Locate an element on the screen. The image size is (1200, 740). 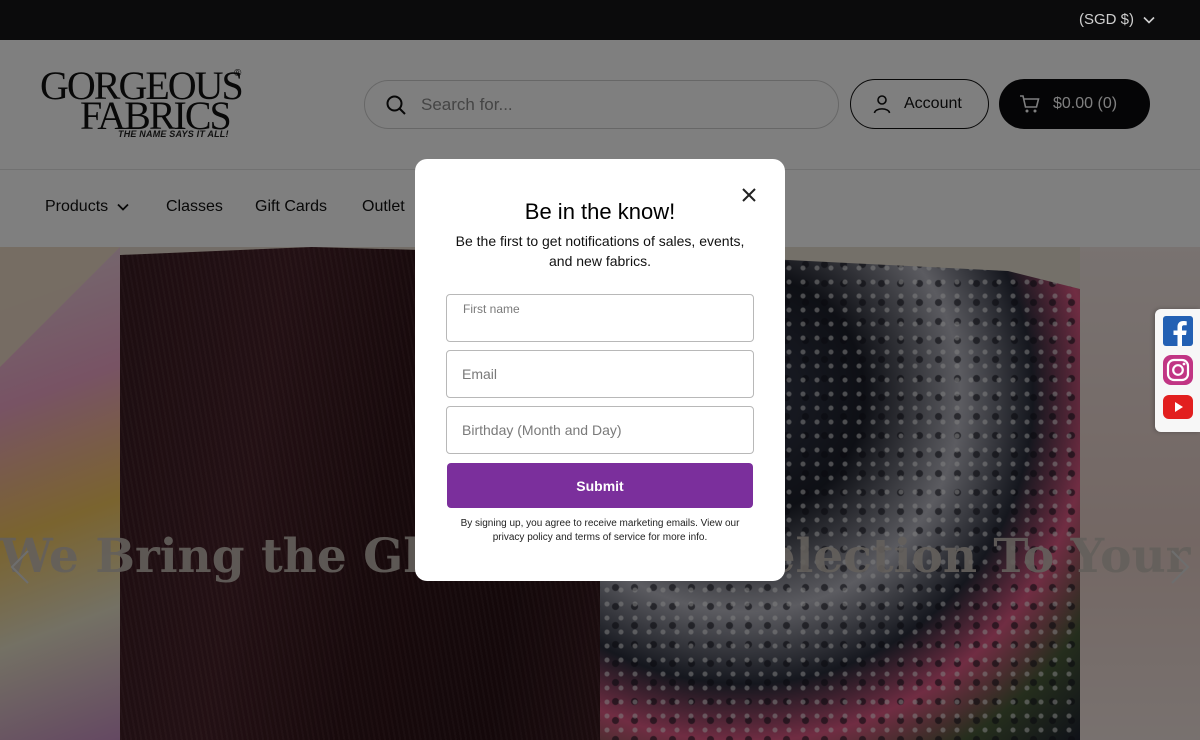
submit-button: Submit is located at coordinates (600, 485).